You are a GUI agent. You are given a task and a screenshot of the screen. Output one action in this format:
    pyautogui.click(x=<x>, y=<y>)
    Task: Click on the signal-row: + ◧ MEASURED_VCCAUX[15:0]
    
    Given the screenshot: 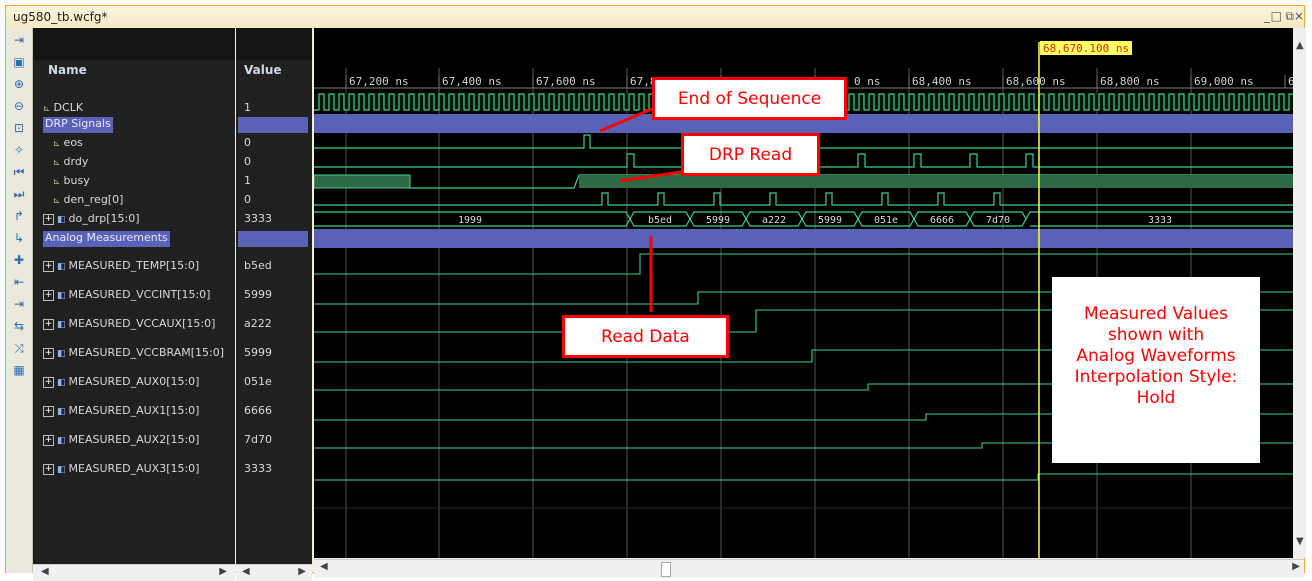 What is the action you would take?
    pyautogui.click(x=129, y=325)
    